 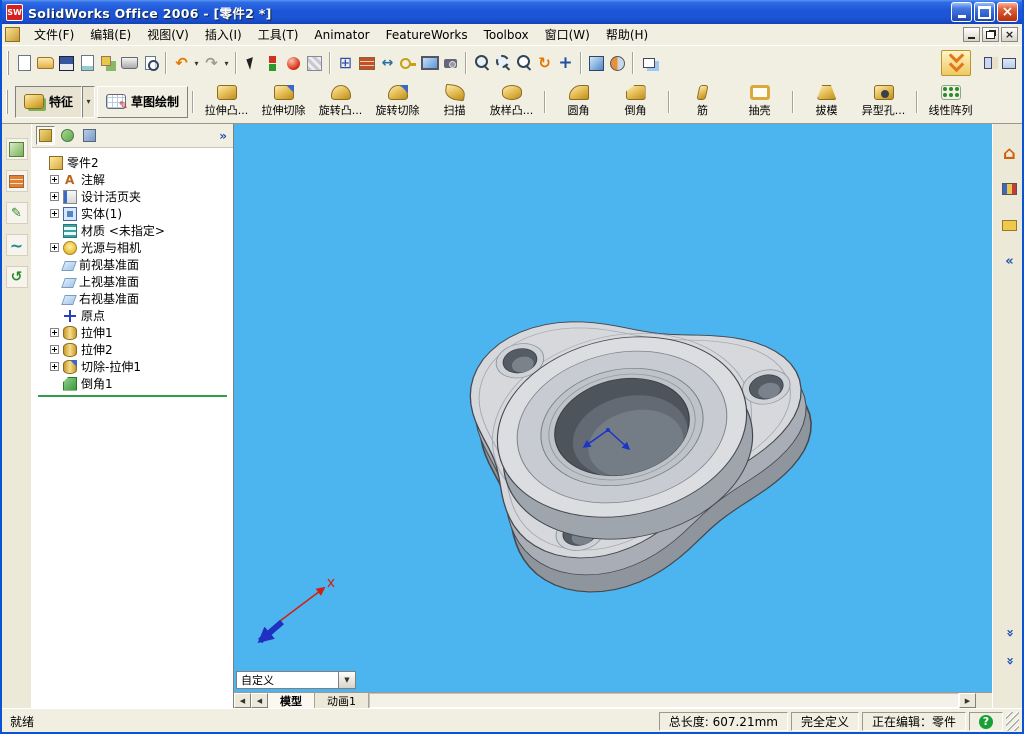 I want to click on tab-scroll-first-icon: ◀, so click(x=242, y=700).